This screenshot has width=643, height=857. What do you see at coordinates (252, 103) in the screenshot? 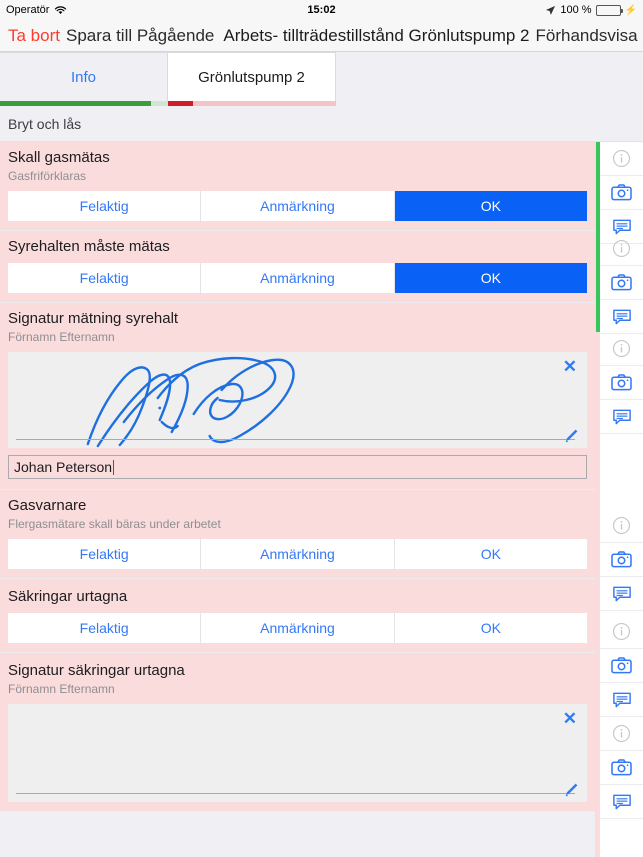
I see `tab-gronlutspump-2-progress` at bounding box center [252, 103].